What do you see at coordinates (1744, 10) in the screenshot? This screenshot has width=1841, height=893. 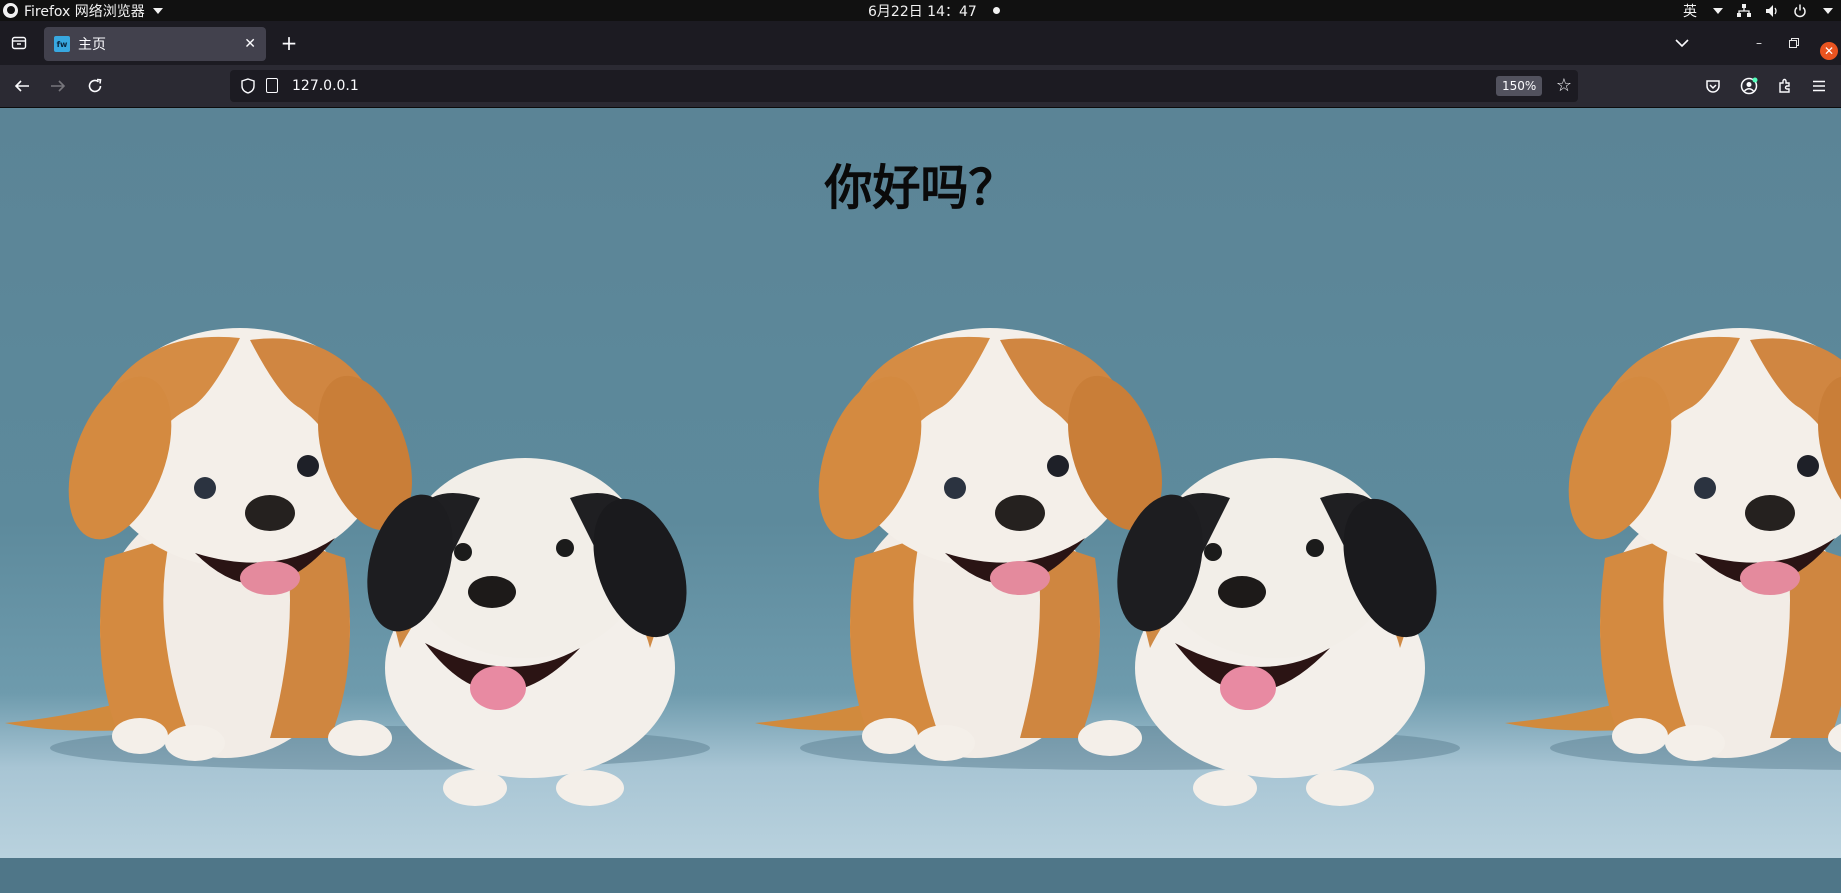 I see `network-icon` at bounding box center [1744, 10].